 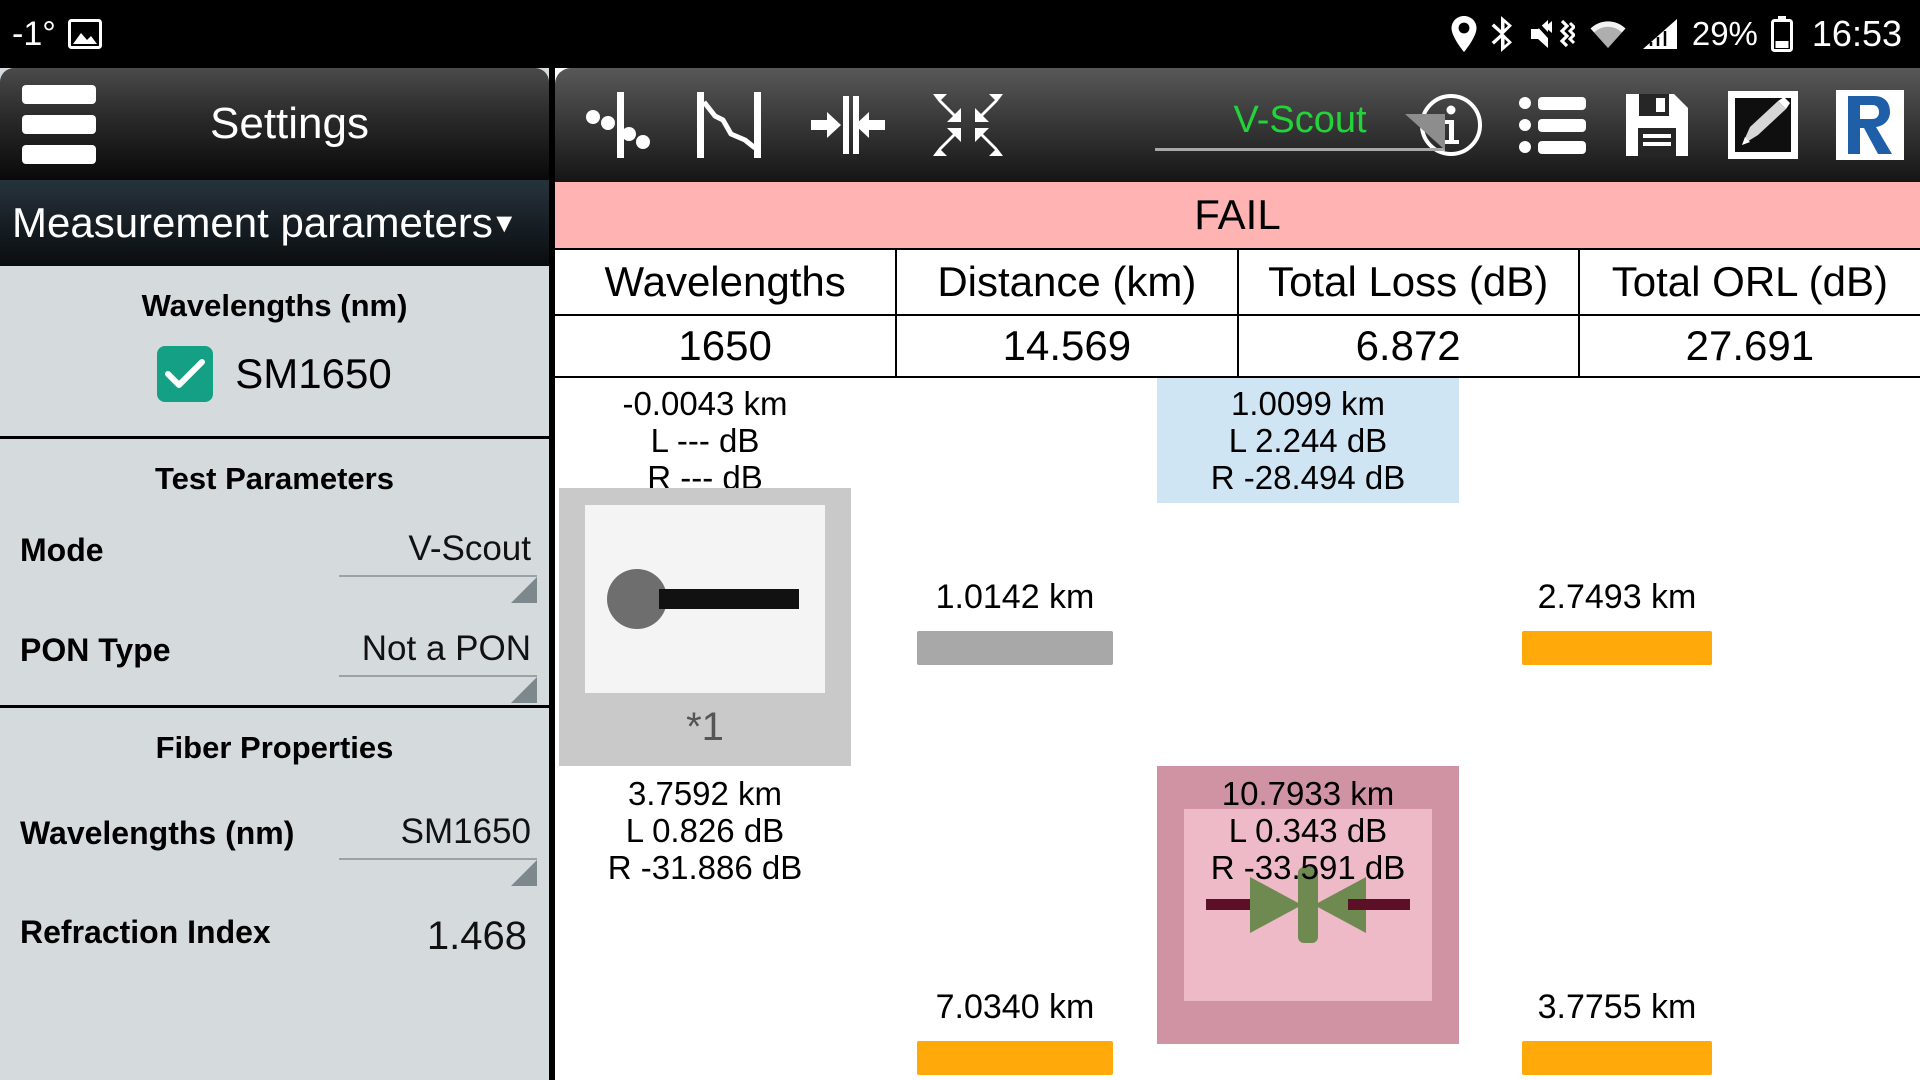 I want to click on battery-icon, so click(x=1781, y=34).